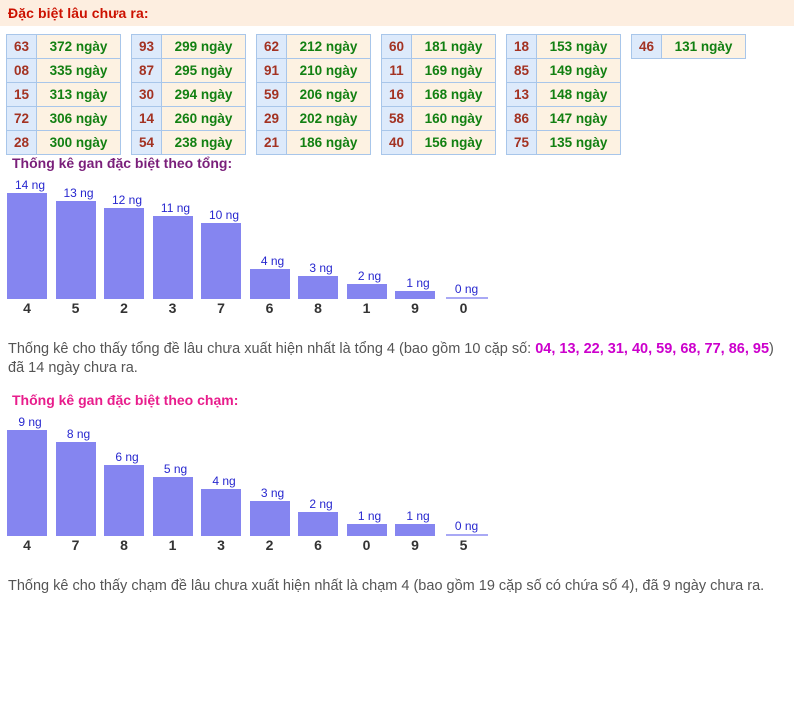  I want to click on x-axis-tick-label: 6, so click(318, 545).